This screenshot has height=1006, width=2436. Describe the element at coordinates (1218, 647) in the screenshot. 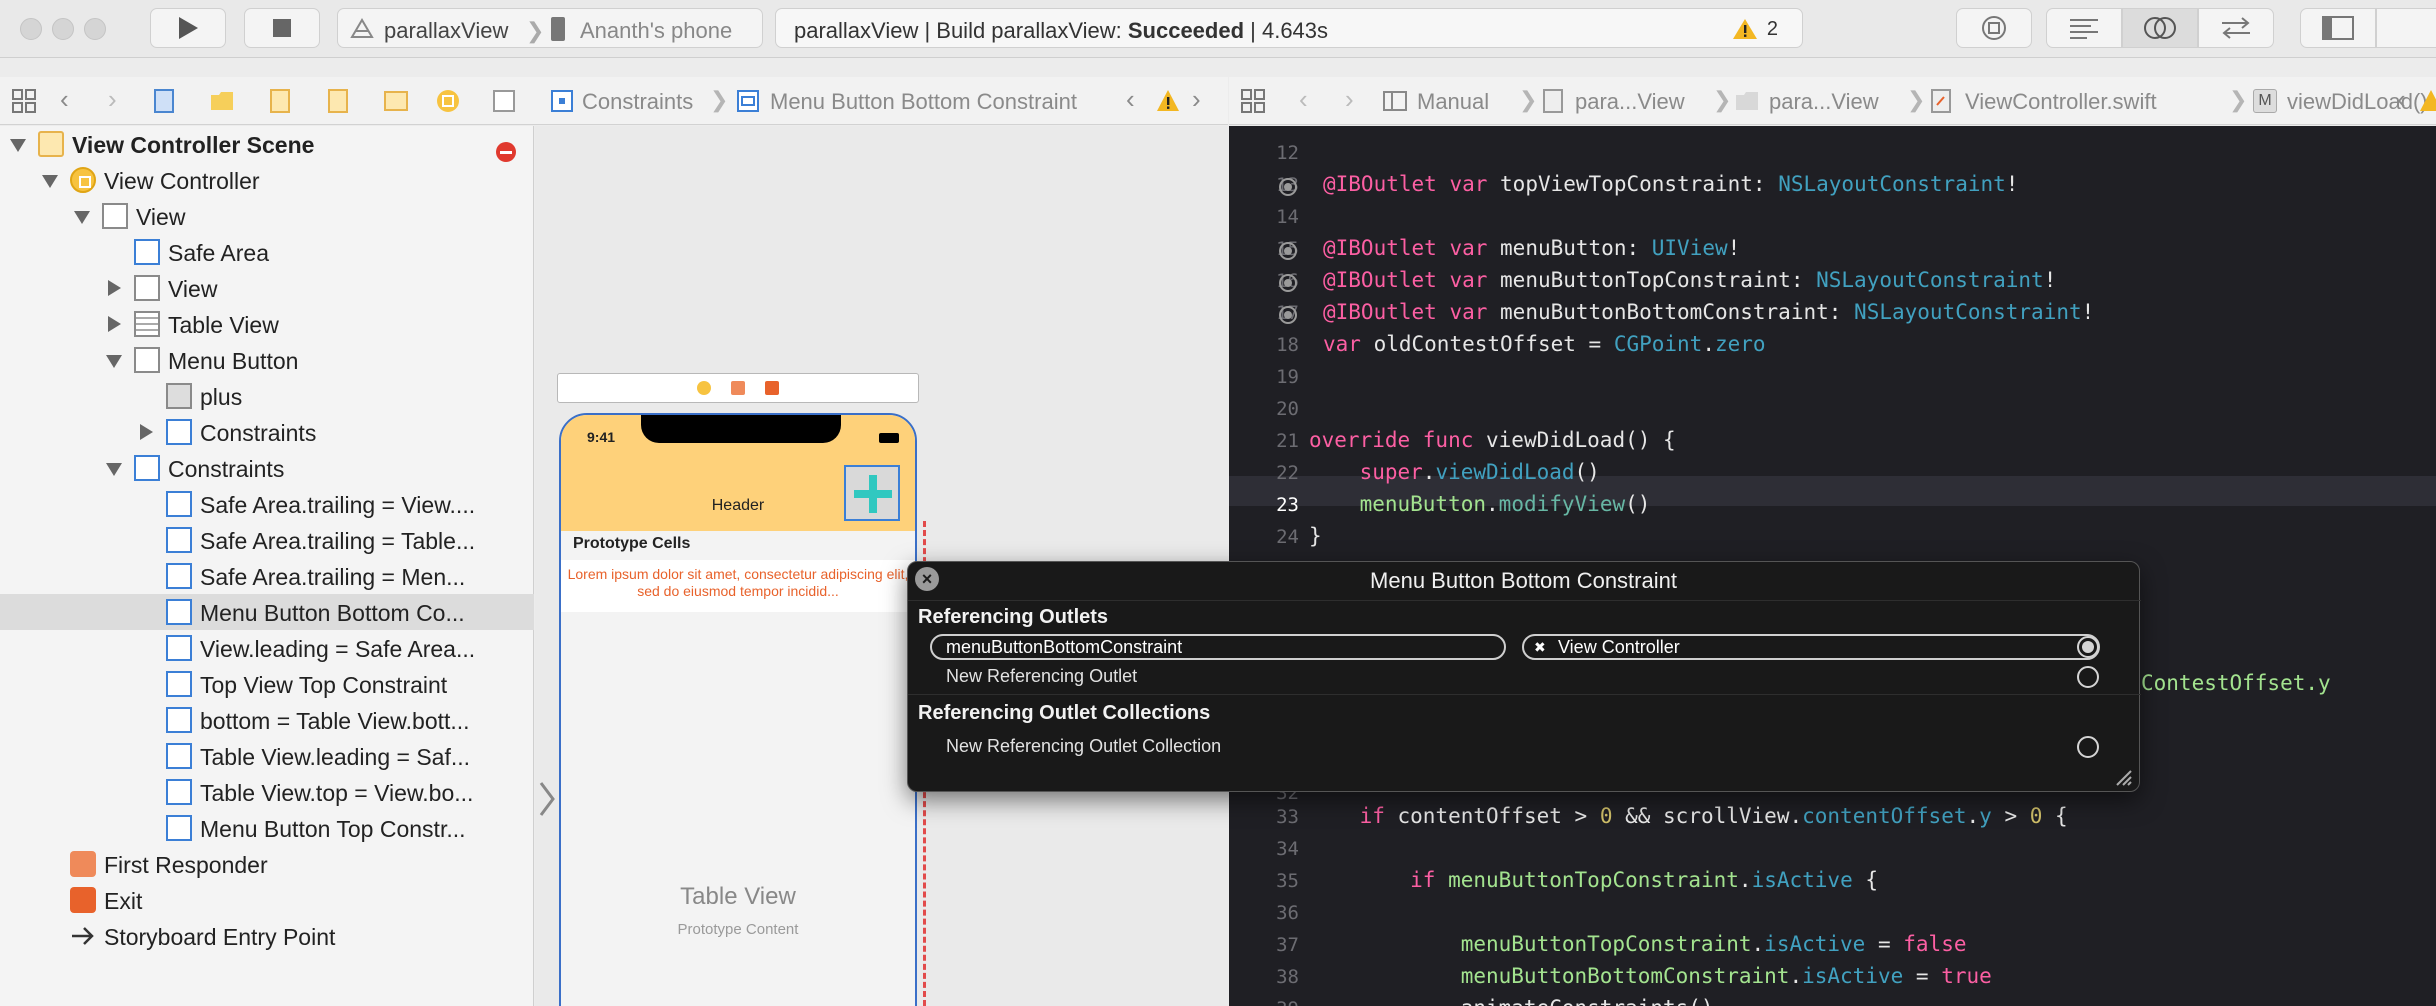

I see `outlet-connection-pill: menuButtonBottomConstraint` at that location.